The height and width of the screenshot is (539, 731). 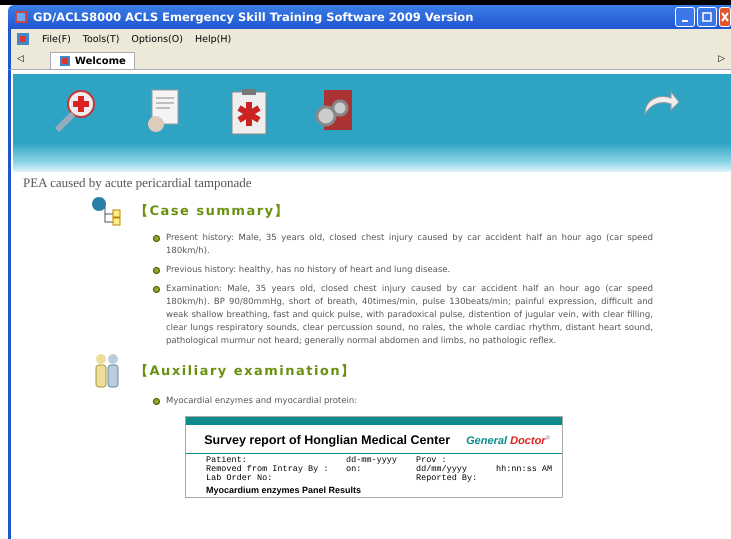 I want to click on gears-icon, so click(x=334, y=110).